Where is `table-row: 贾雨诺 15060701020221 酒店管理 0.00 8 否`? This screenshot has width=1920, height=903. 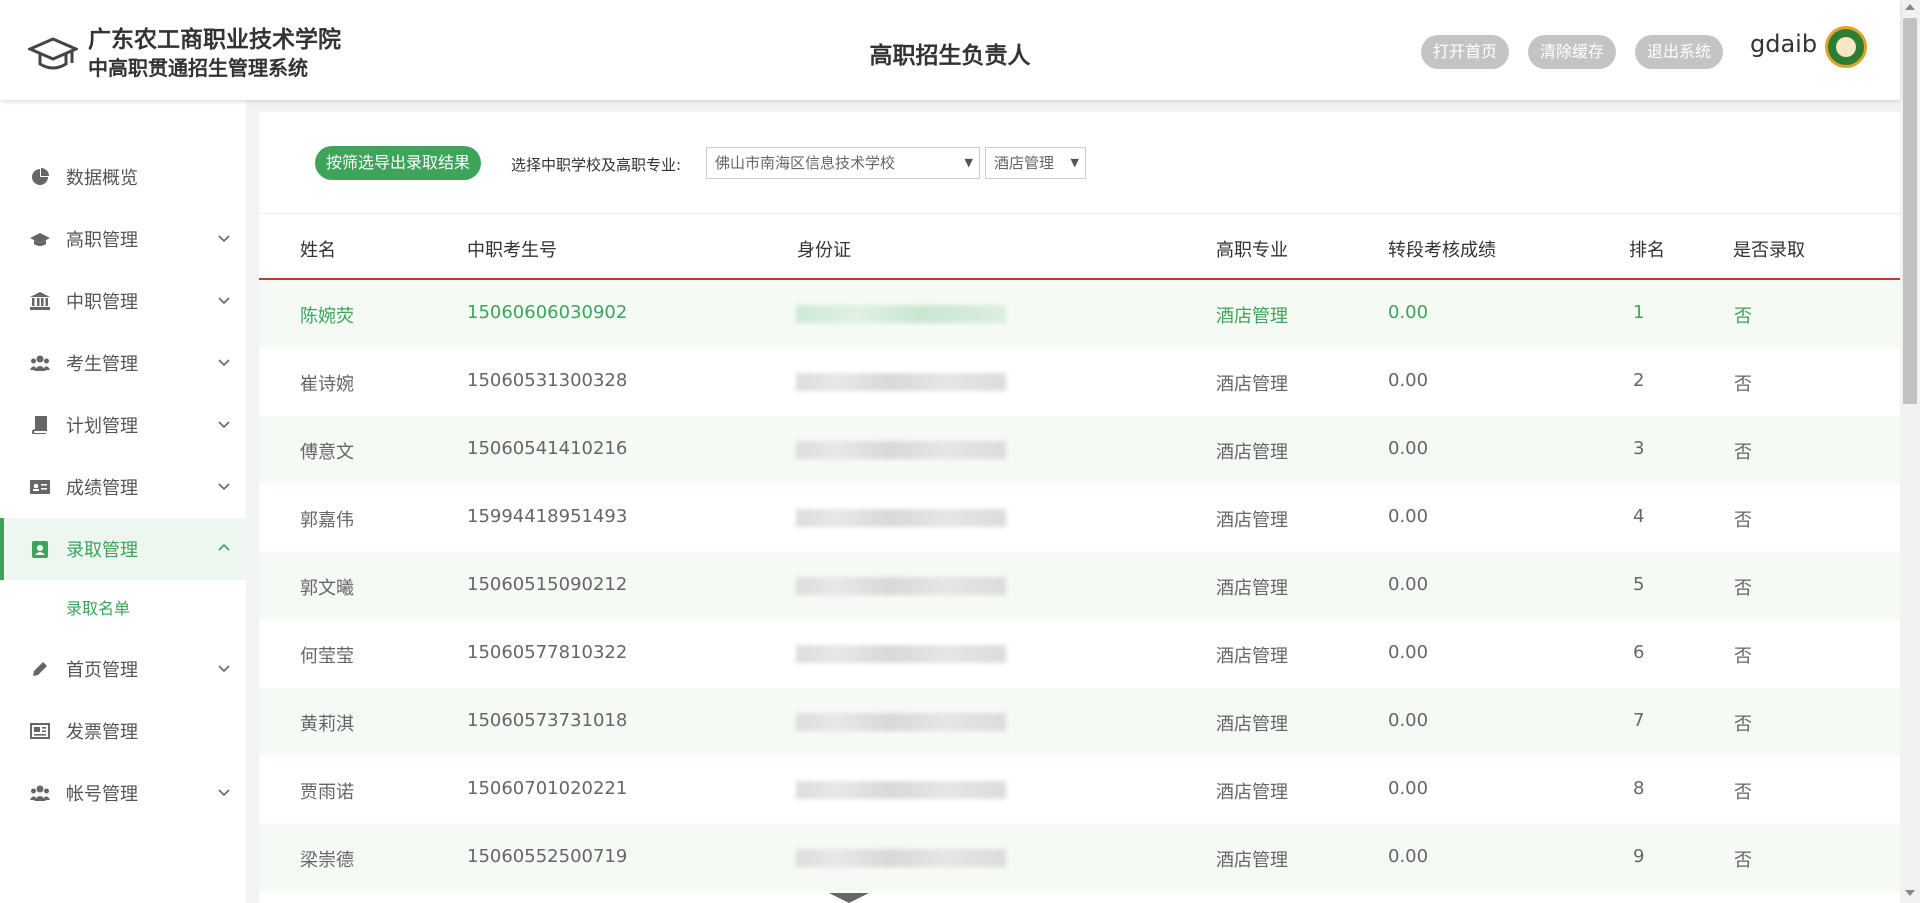 table-row: 贾雨诺 15060701020221 酒店管理 0.00 8 否 is located at coordinates (1079, 790).